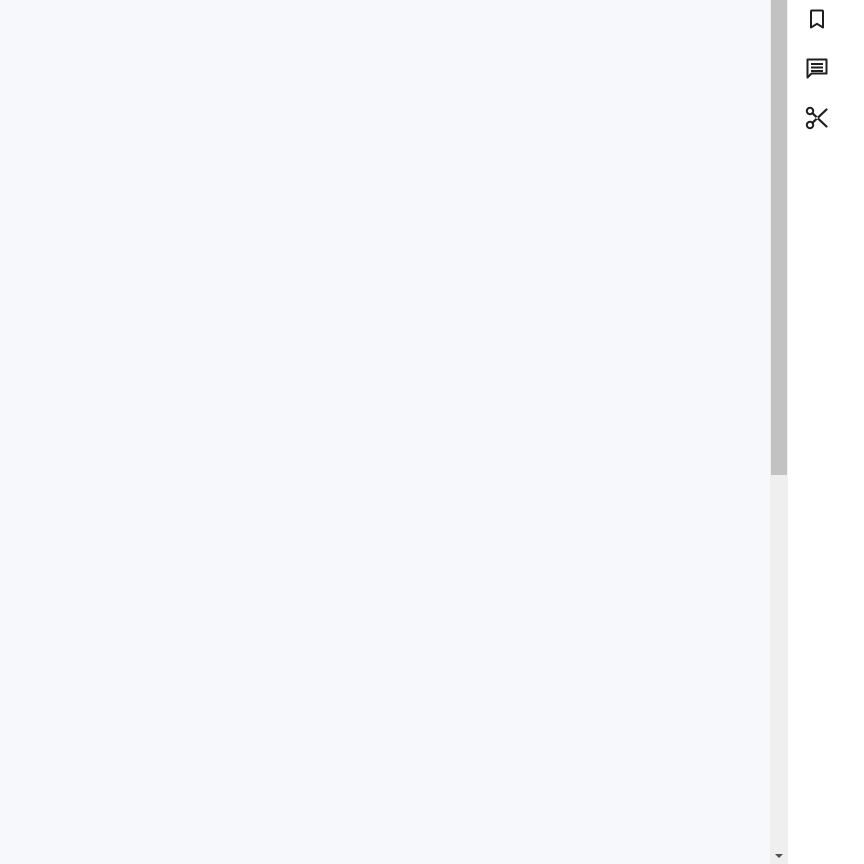  Describe the element at coordinates (826, 432) in the screenshot. I see `side-toolbar` at that location.